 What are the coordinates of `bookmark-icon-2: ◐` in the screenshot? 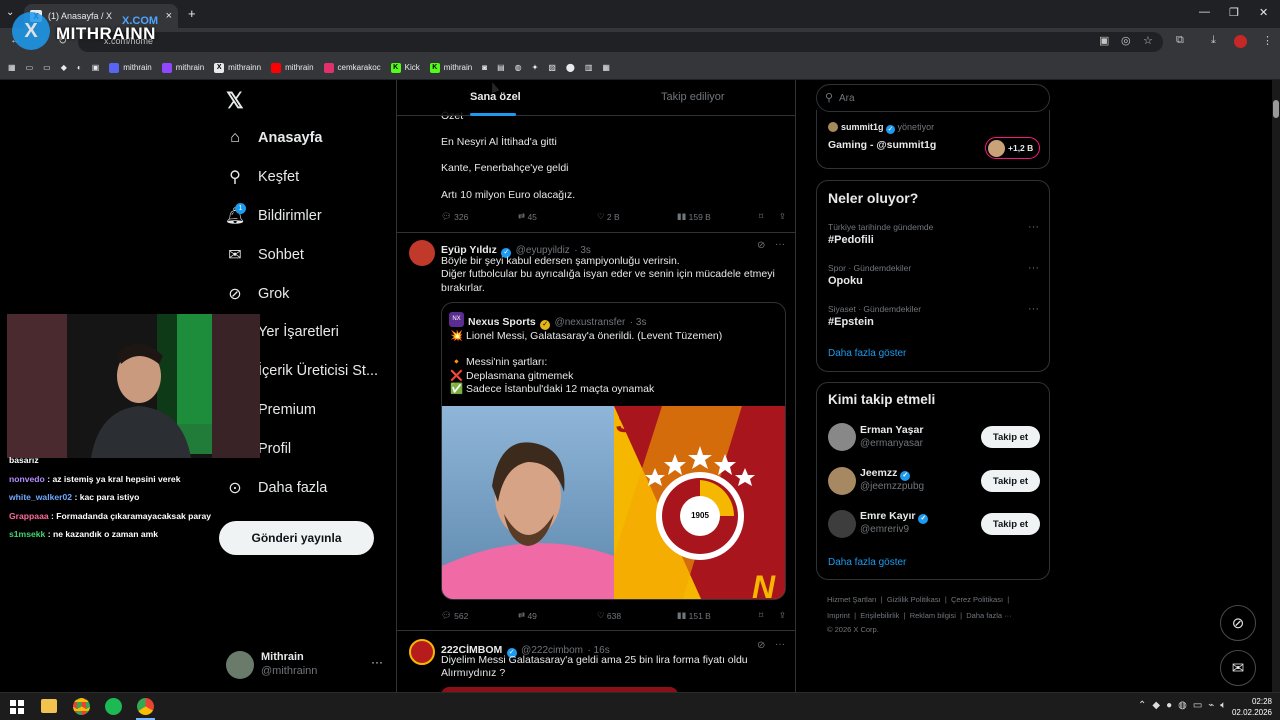 It's located at (79, 67).